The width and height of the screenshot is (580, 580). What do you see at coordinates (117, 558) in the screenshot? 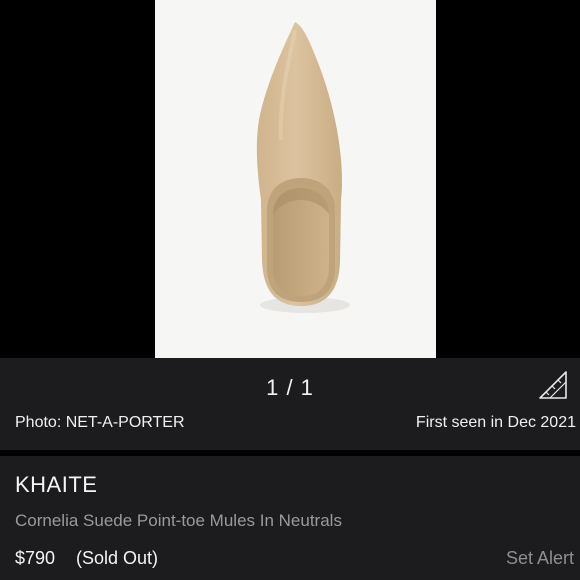
I see `stock-status: (Sold Out)` at bounding box center [117, 558].